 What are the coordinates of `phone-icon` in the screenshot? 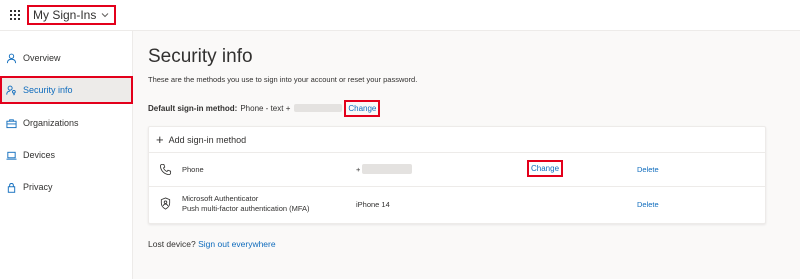 It's located at (165, 169).